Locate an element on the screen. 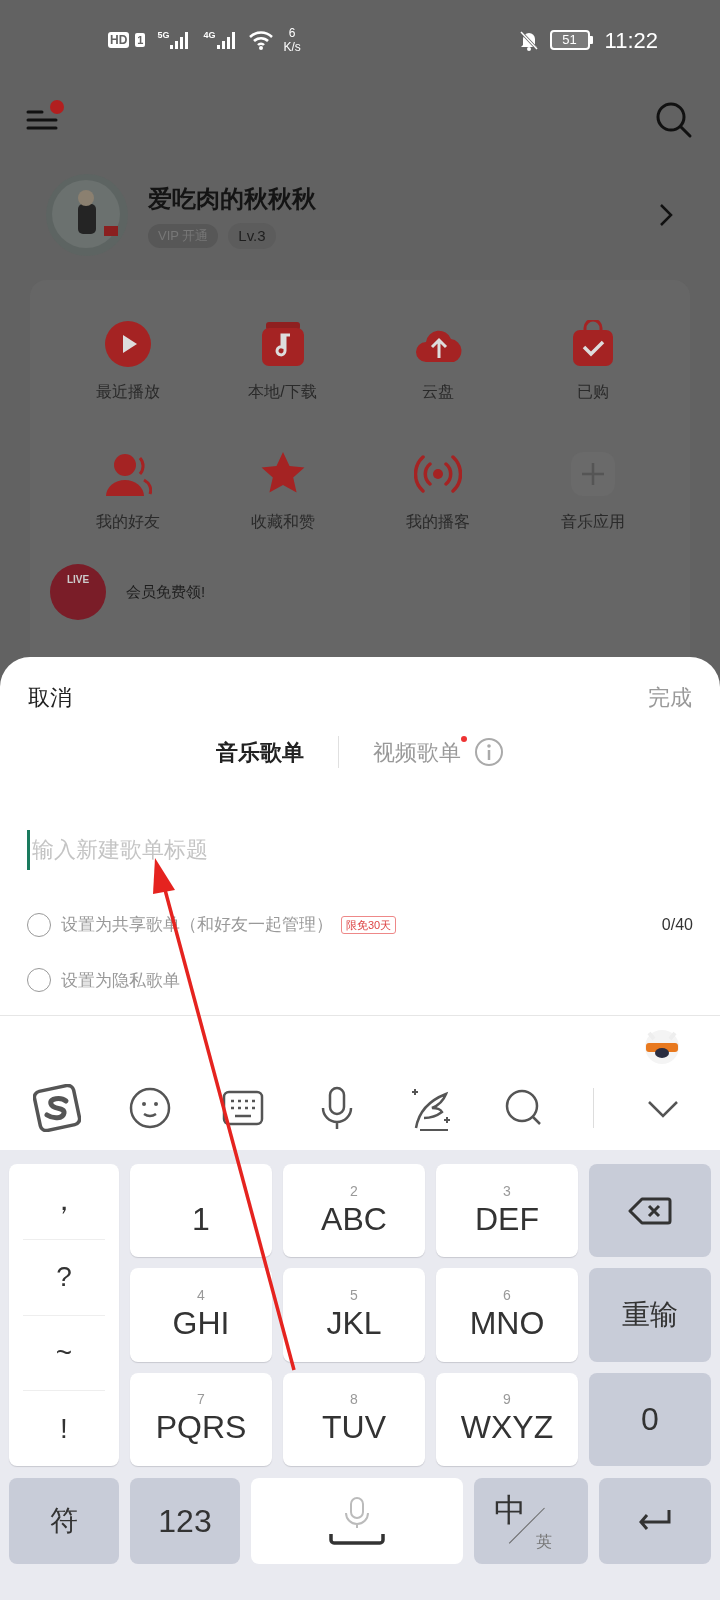 This screenshot has height=1600, width=720. tab: 音乐歌单 is located at coordinates (259, 752).